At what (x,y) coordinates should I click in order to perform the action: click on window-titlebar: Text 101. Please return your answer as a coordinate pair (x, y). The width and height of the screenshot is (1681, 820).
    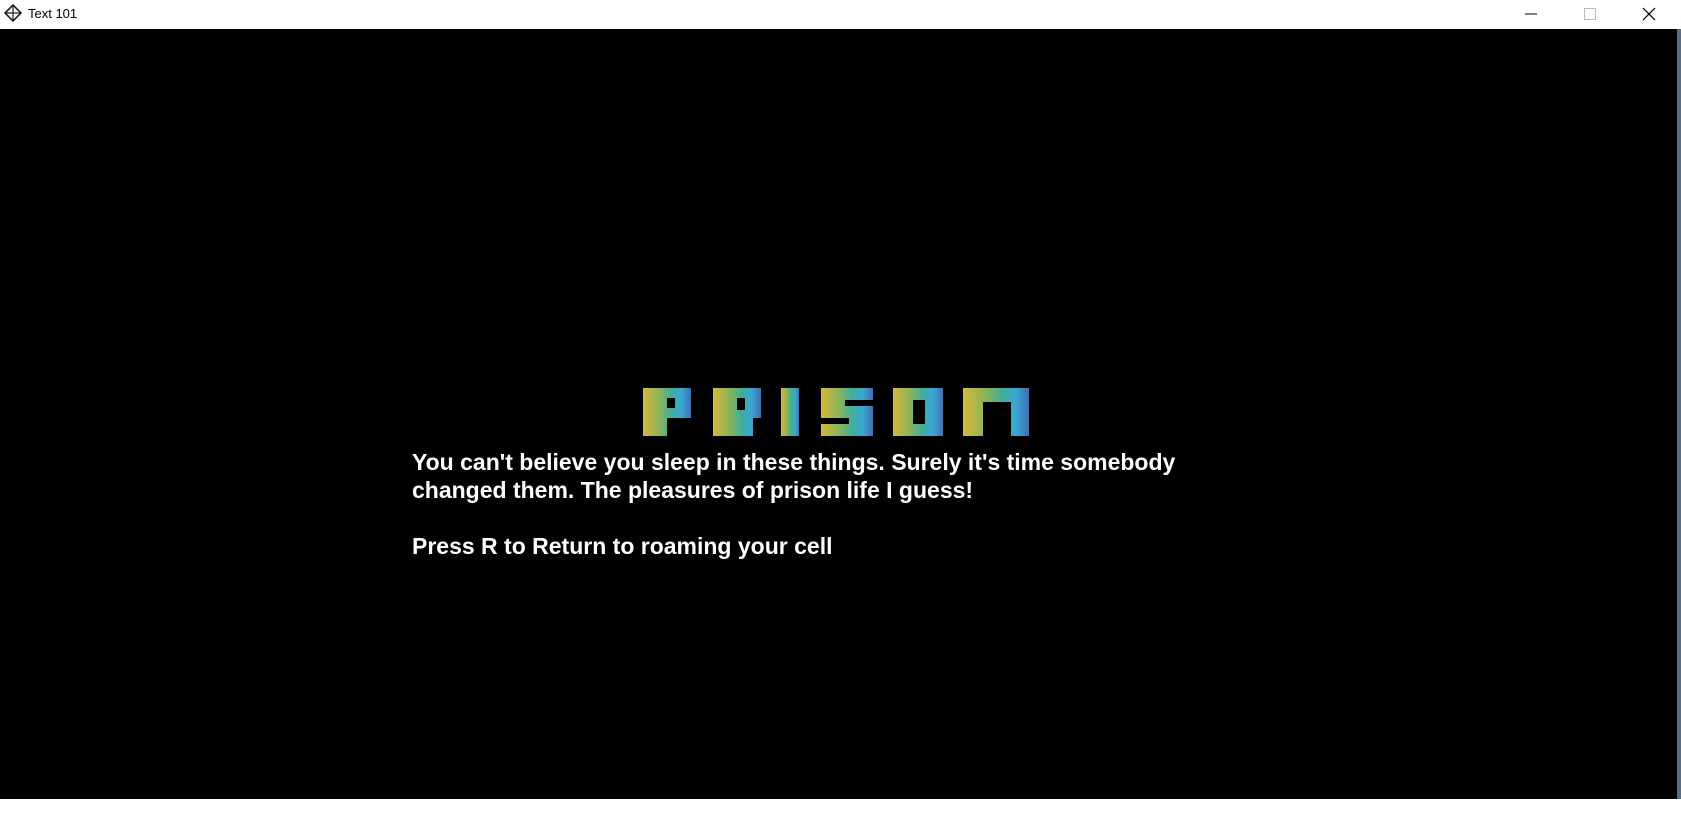
    Looking at the image, I should click on (840, 14).